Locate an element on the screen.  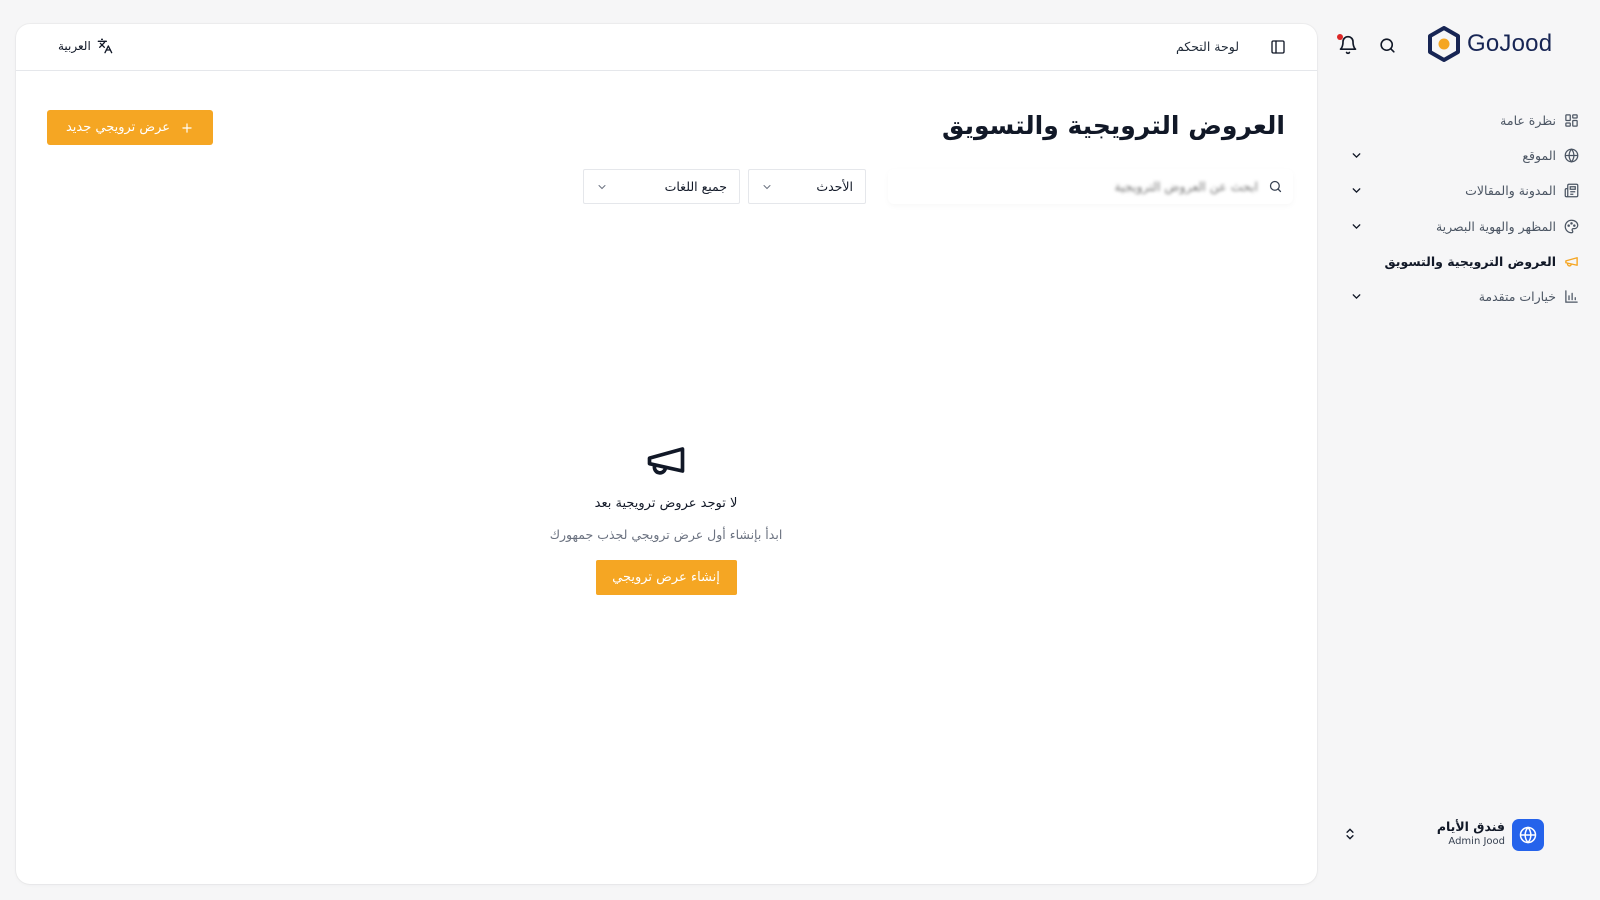
create-promo-button: إنشاء عرض ترويجي is located at coordinates (666, 577).